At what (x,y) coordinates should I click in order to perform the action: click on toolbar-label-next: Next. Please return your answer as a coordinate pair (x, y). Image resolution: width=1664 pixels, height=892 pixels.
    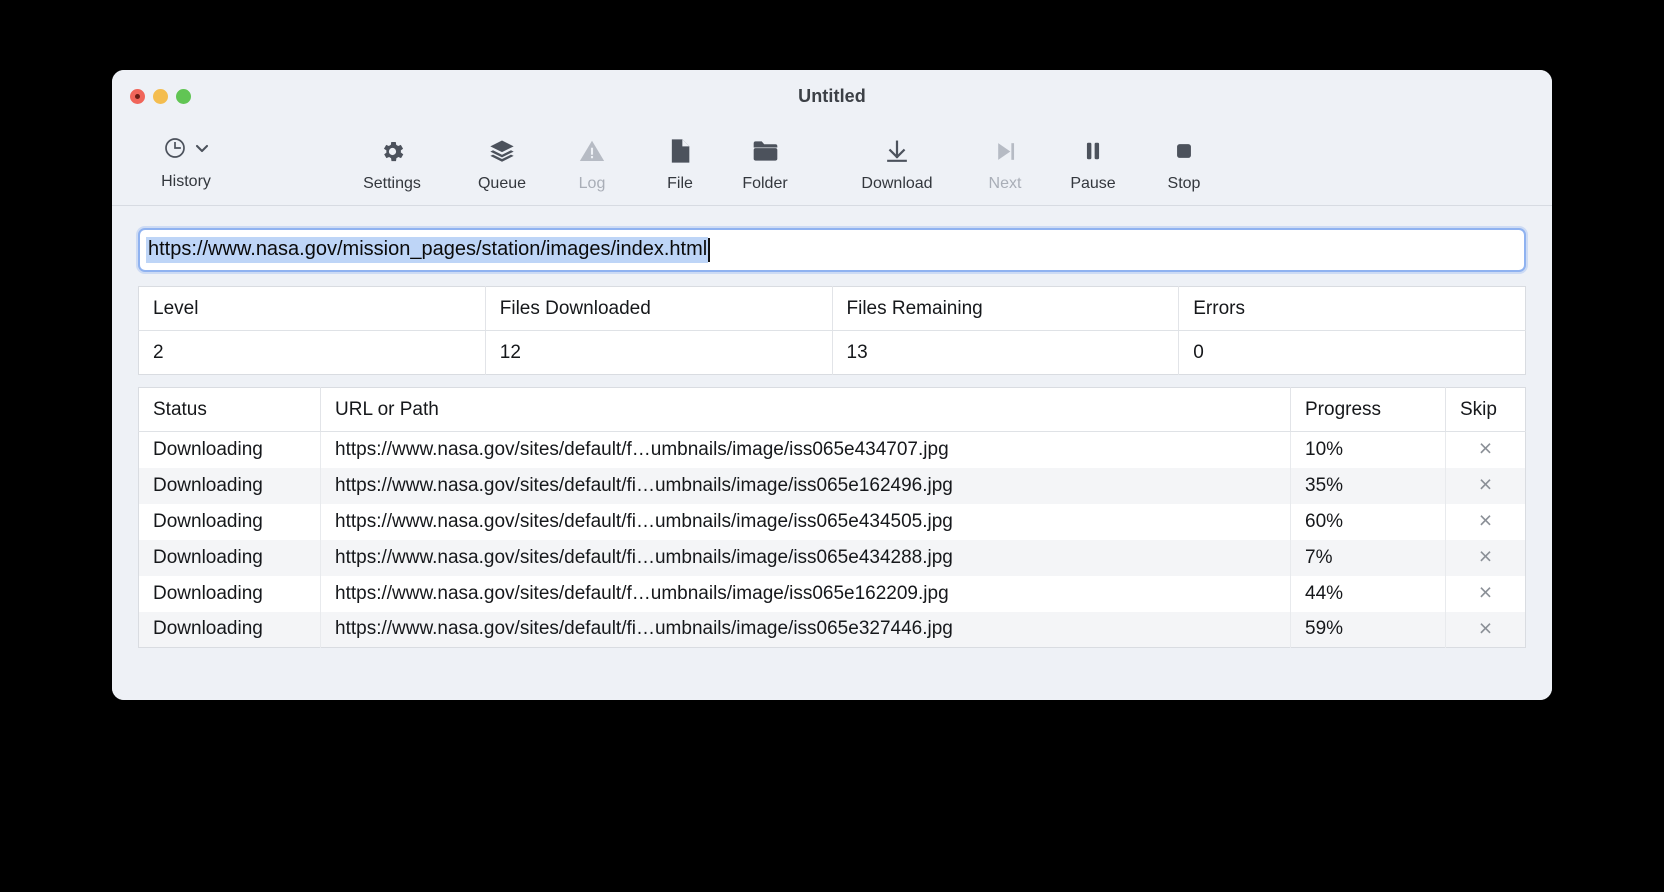
    Looking at the image, I should click on (1005, 183).